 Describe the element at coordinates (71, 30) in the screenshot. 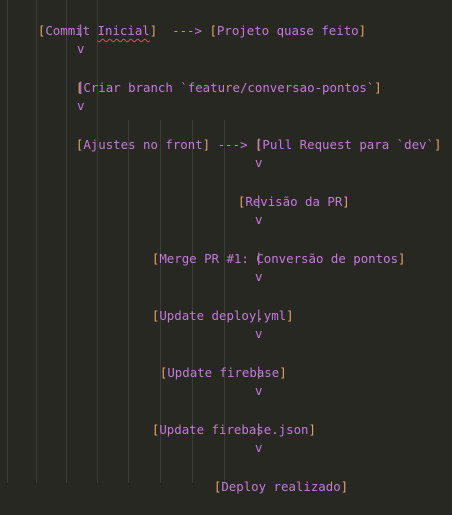

I see `node-text-commit: Commit` at that location.